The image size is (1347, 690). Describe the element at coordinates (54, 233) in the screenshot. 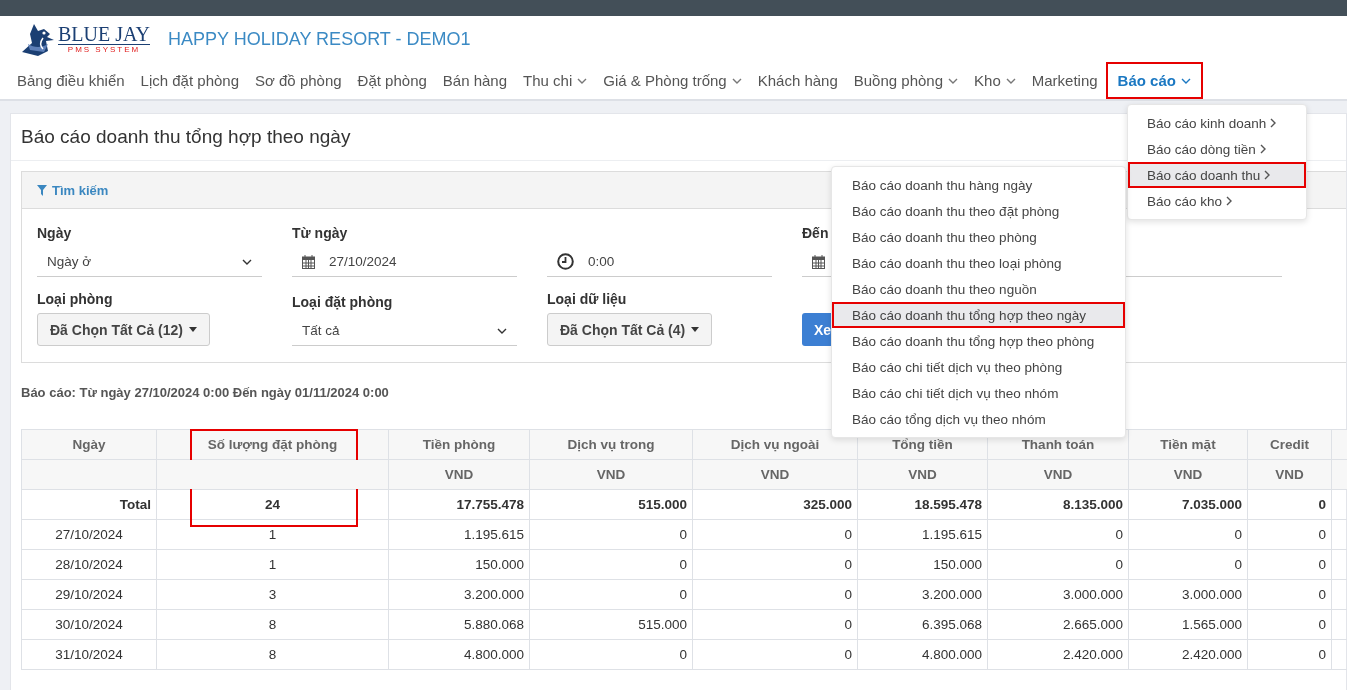

I see `field-label: Ngày` at that location.